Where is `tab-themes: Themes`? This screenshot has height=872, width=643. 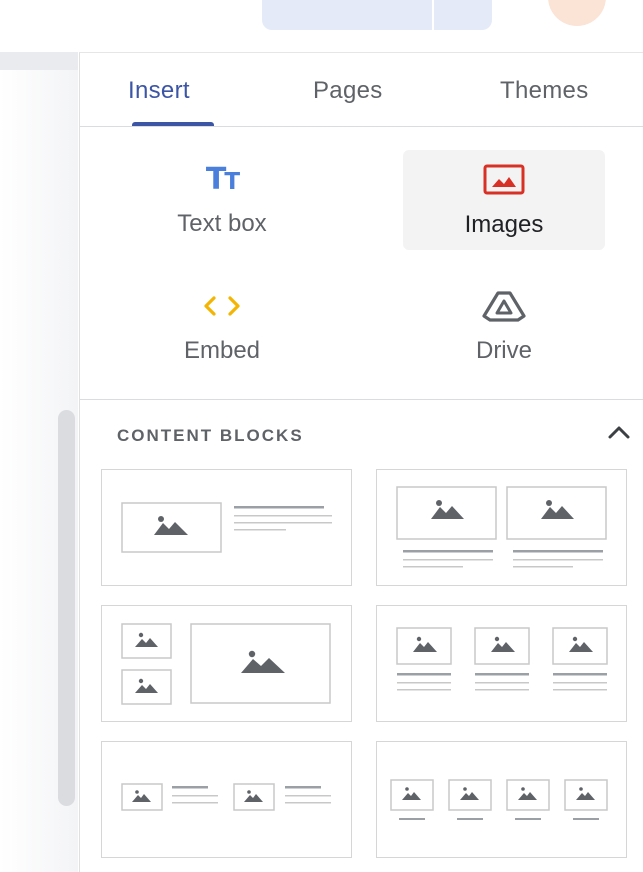 tab-themes: Themes is located at coordinates (544, 91).